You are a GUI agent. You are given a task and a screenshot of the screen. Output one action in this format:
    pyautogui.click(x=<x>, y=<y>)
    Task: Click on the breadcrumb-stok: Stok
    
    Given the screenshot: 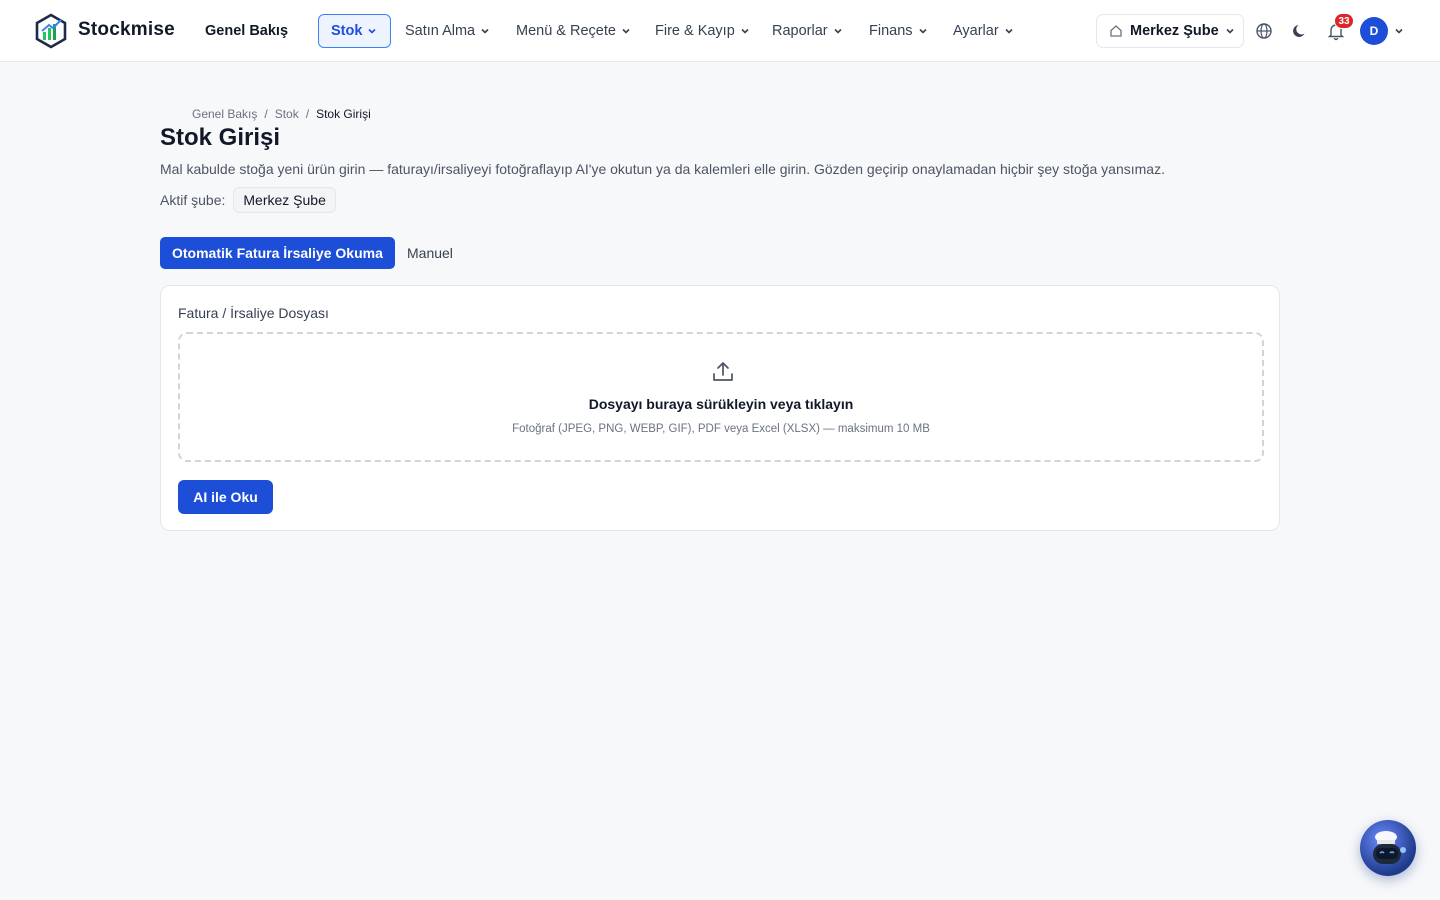 What is the action you would take?
    pyautogui.click(x=287, y=114)
    